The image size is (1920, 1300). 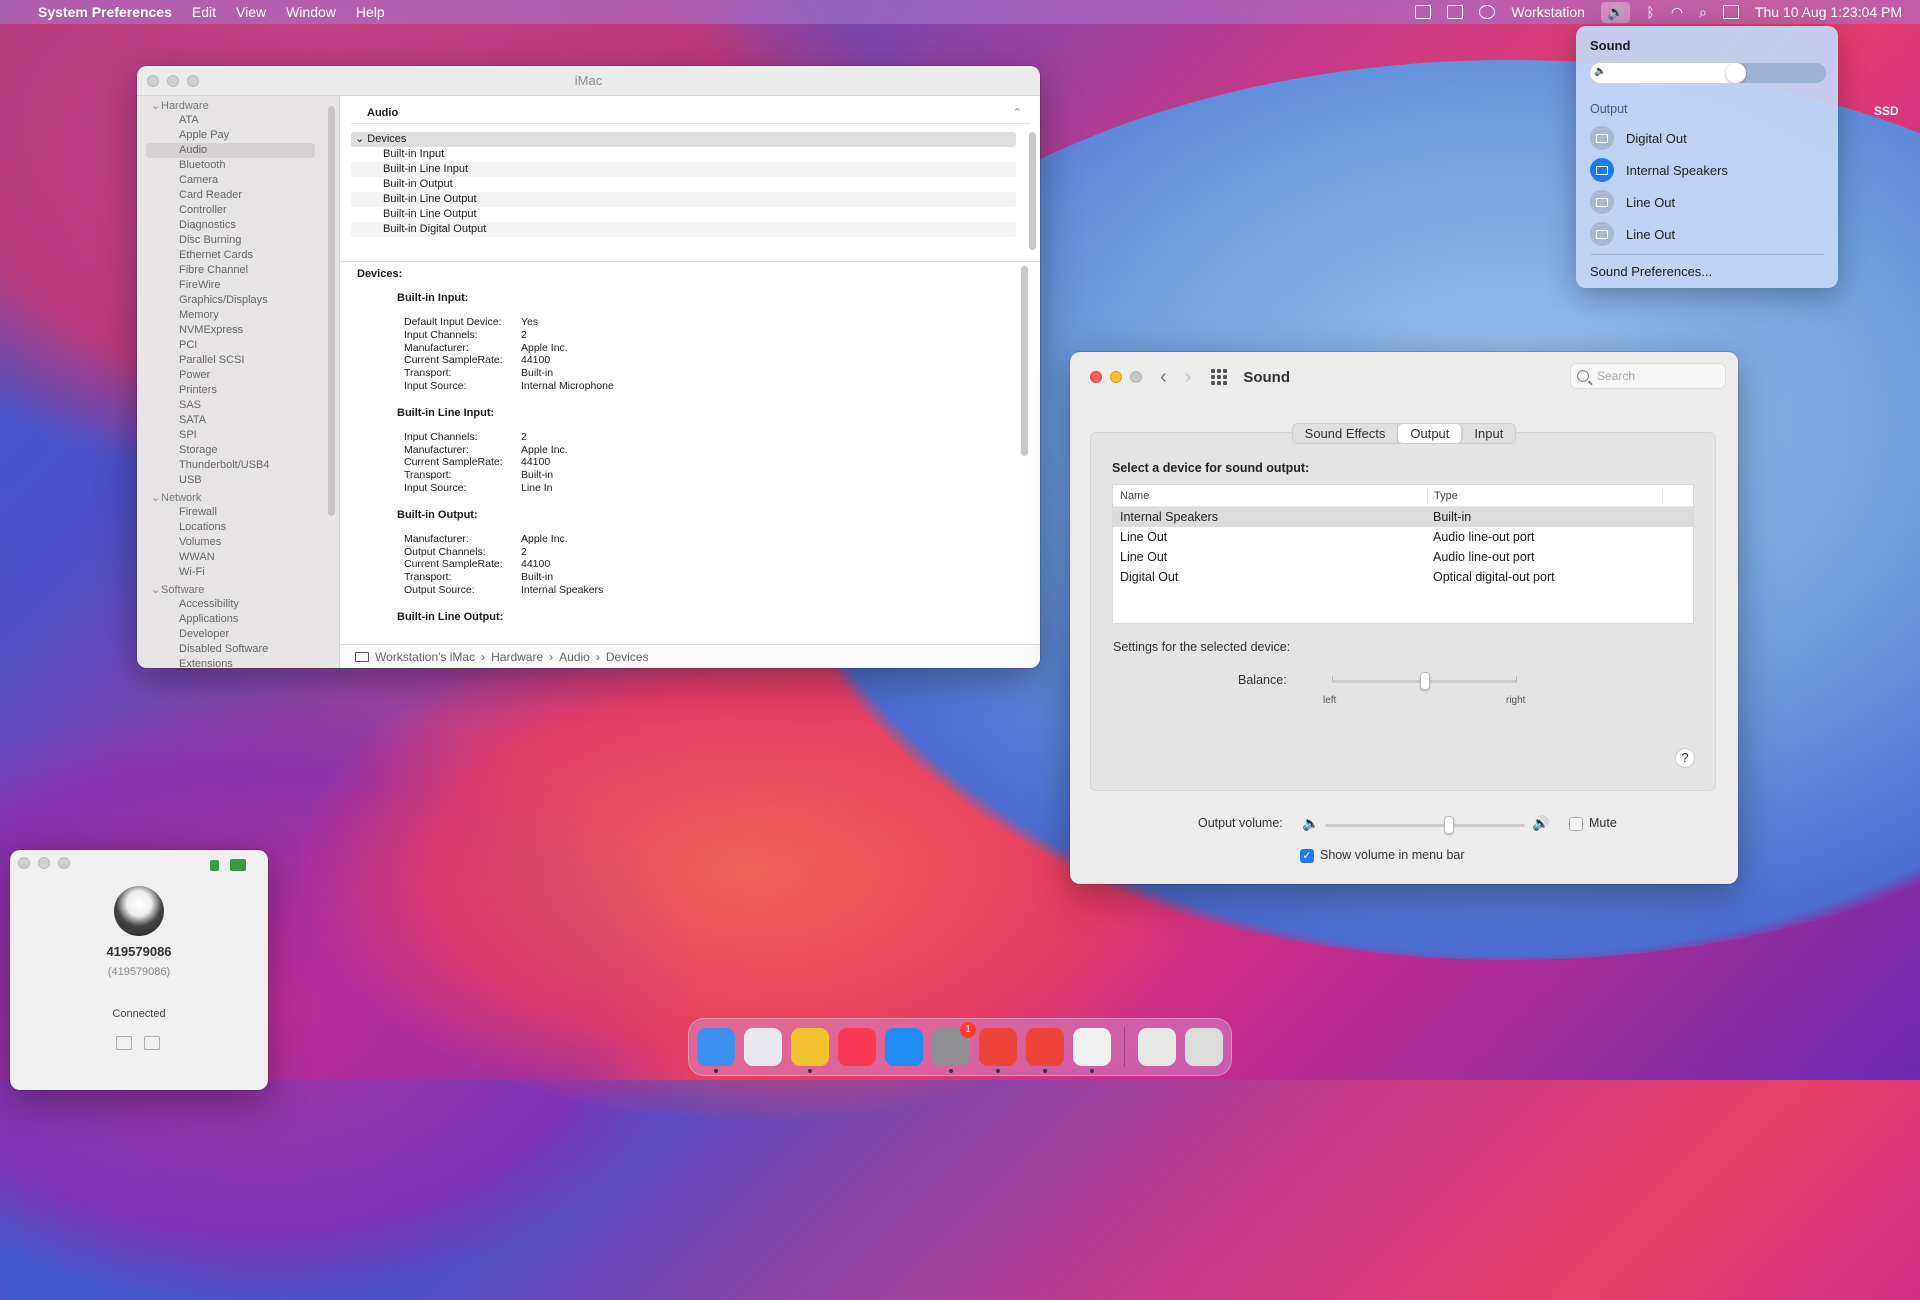 I want to click on sidebar-group-hardware: ⌄Hardware, so click(x=238, y=104).